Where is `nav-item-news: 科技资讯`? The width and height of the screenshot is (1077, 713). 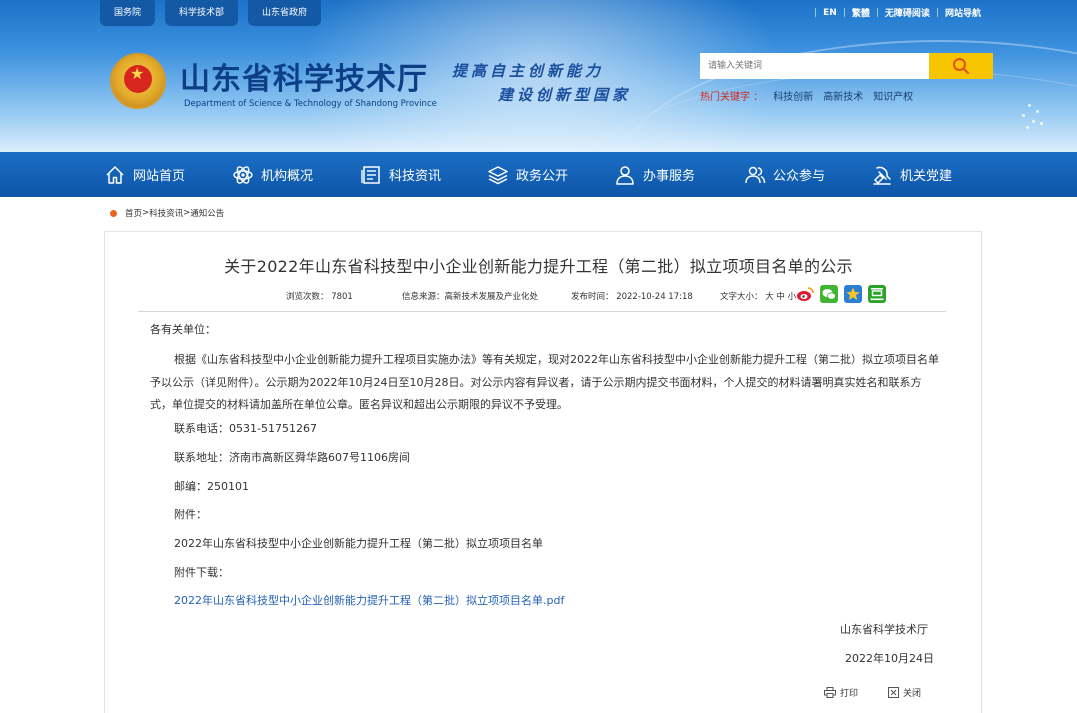 nav-item-news: 科技资讯 is located at coordinates (400, 174).